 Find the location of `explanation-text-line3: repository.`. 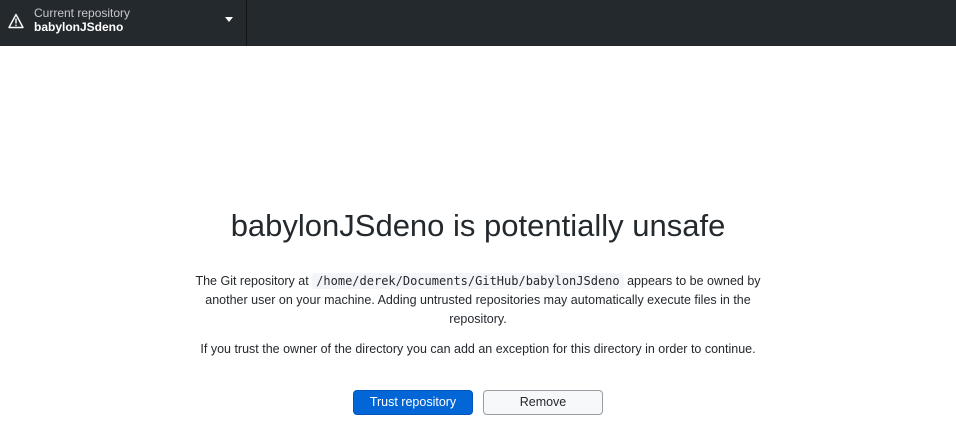

explanation-text-line3: repository. is located at coordinates (478, 319).